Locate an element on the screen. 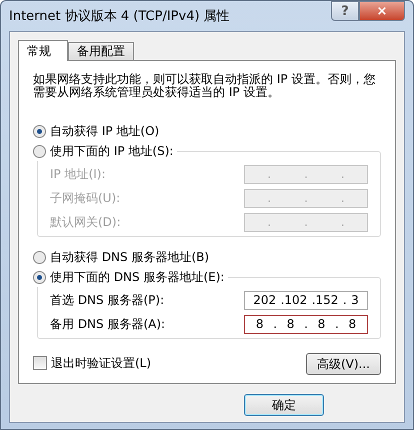 Image resolution: width=414 pixels, height=430 pixels. window-title: Internet 协议版本 4 (TCP/IPv4) 属性 is located at coordinates (119, 16).